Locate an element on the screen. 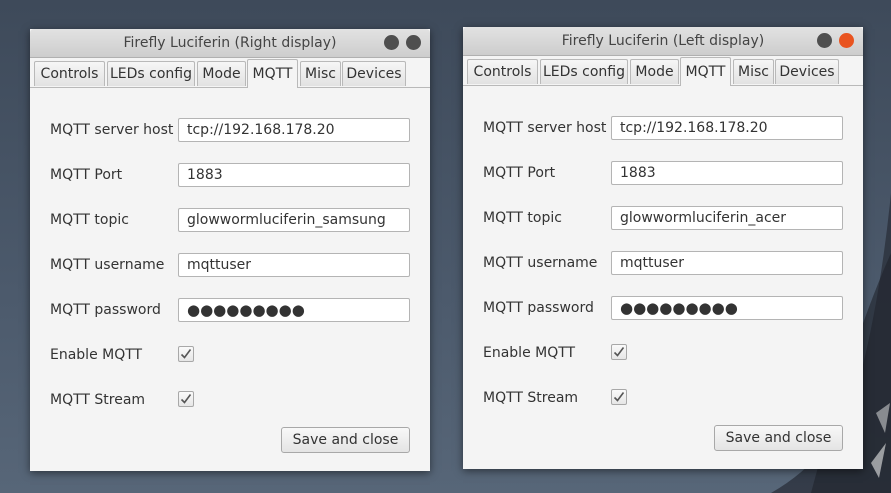 Image resolution: width=891 pixels, height=493 pixels. window-titlebar: Firefly Luciferin (Left display) is located at coordinates (663, 41).